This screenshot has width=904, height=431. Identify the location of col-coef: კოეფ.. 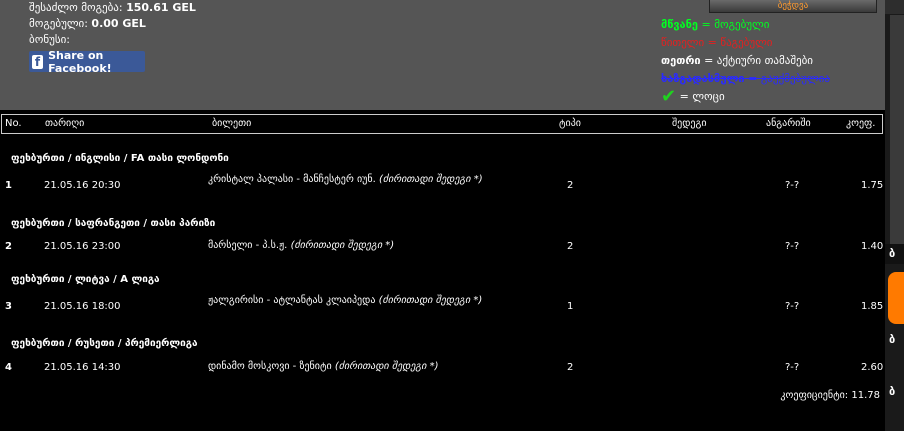
(861, 123).